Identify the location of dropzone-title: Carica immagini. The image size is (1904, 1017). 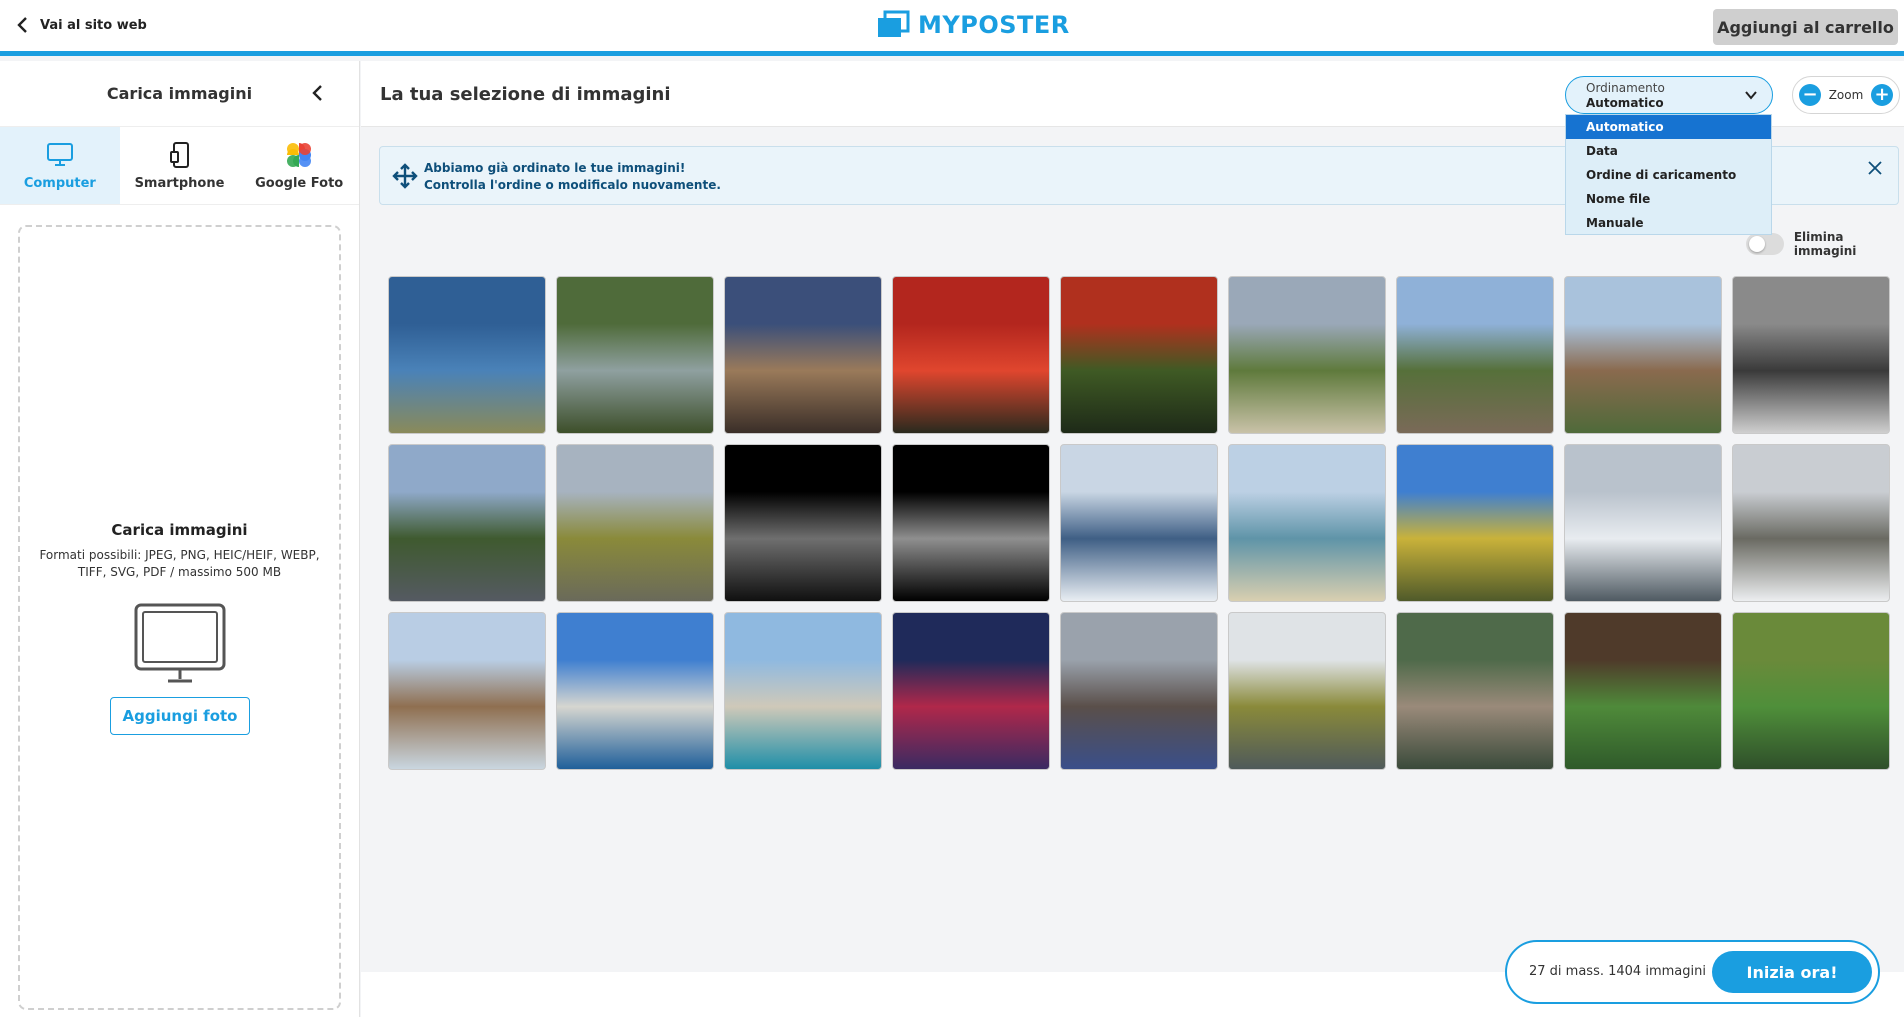
(179, 530).